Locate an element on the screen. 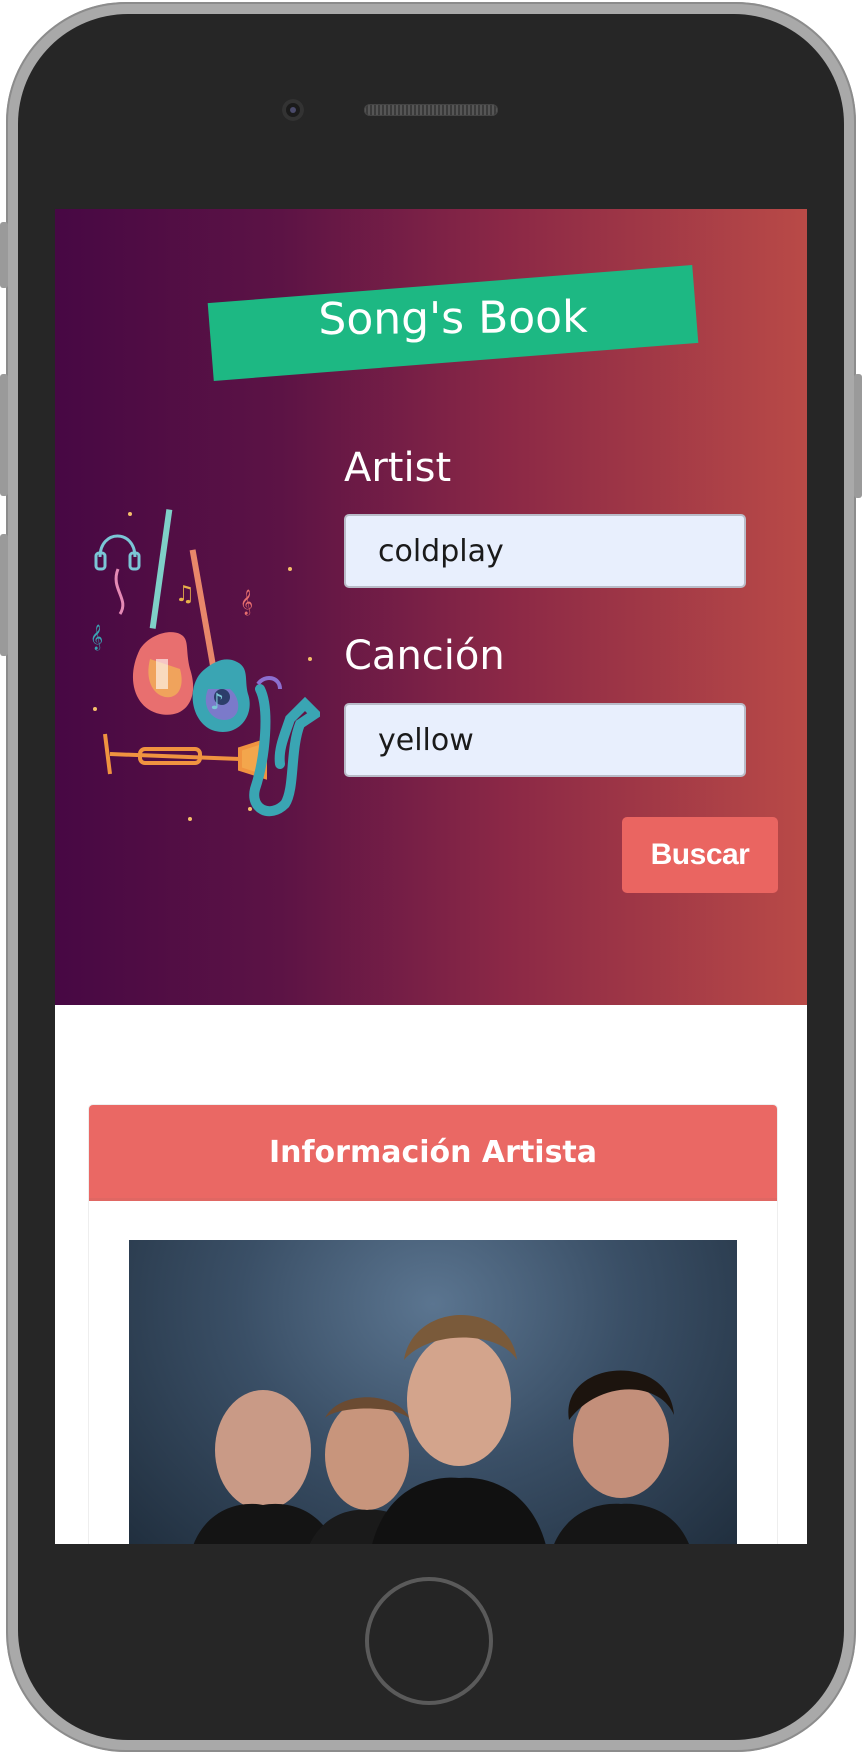  artist-photo is located at coordinates (433, 1392).